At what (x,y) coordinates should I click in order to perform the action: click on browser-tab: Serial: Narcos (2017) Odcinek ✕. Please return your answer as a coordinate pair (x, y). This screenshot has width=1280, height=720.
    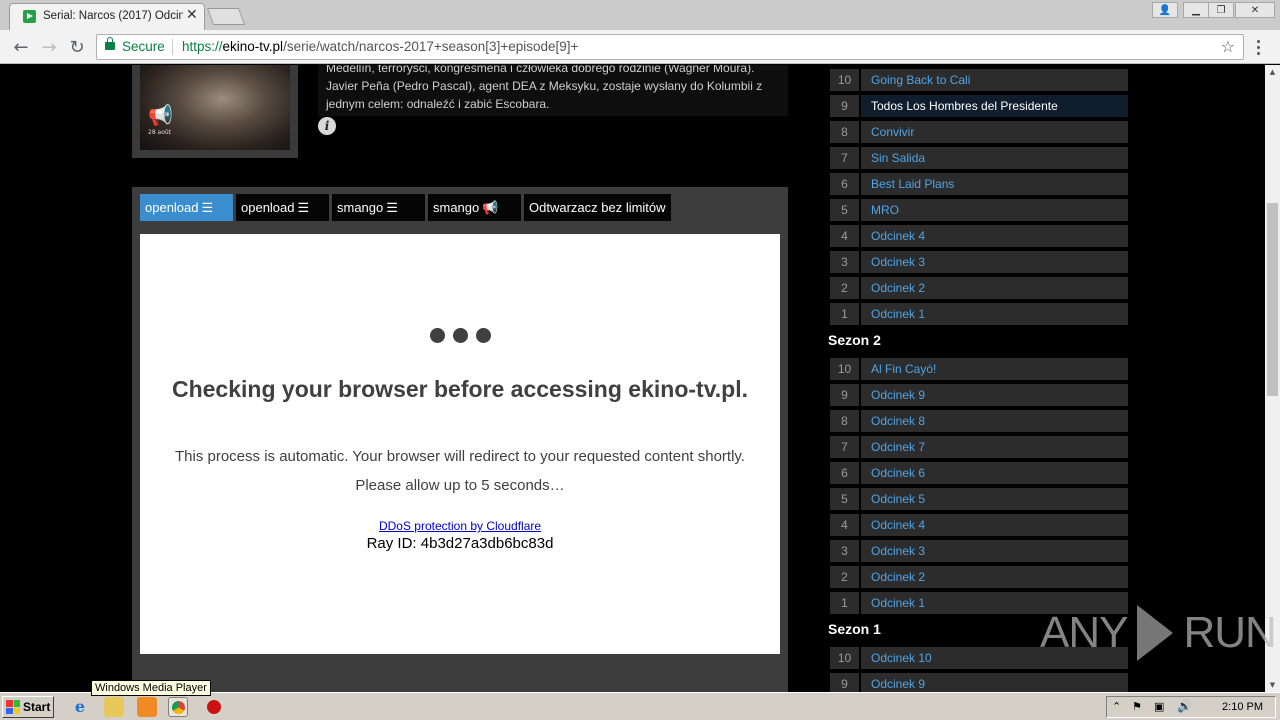
    Looking at the image, I should click on (107, 16).